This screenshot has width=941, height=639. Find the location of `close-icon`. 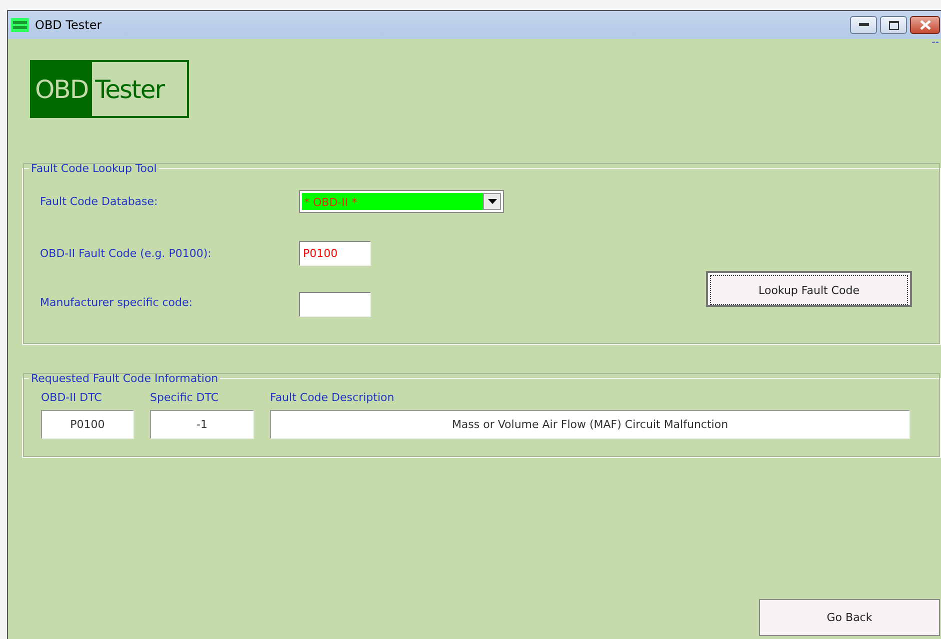

close-icon is located at coordinates (925, 25).